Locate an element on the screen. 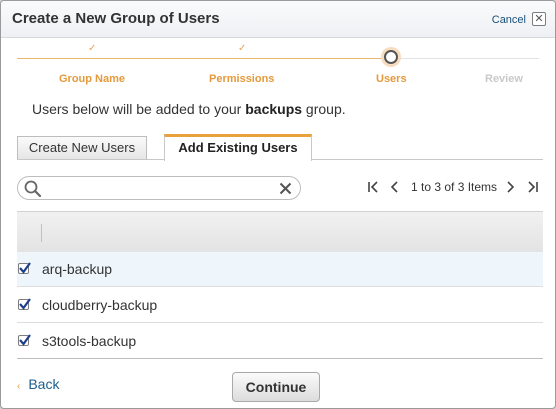 The height and width of the screenshot is (409, 556). dialog-title: Create a New Group of Users is located at coordinates (116, 18).